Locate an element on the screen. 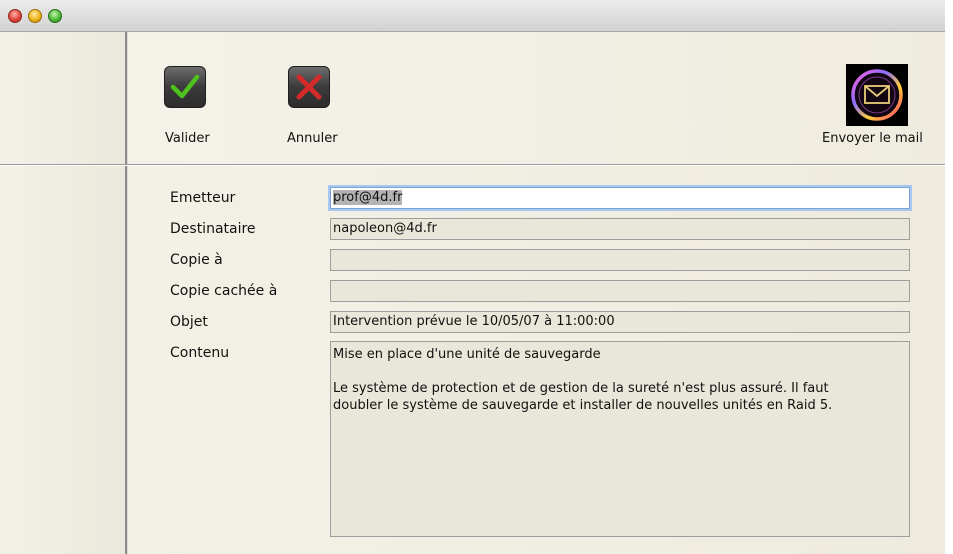 Image resolution: width=953 pixels, height=554 pixels. send-mail-button is located at coordinates (877, 95).